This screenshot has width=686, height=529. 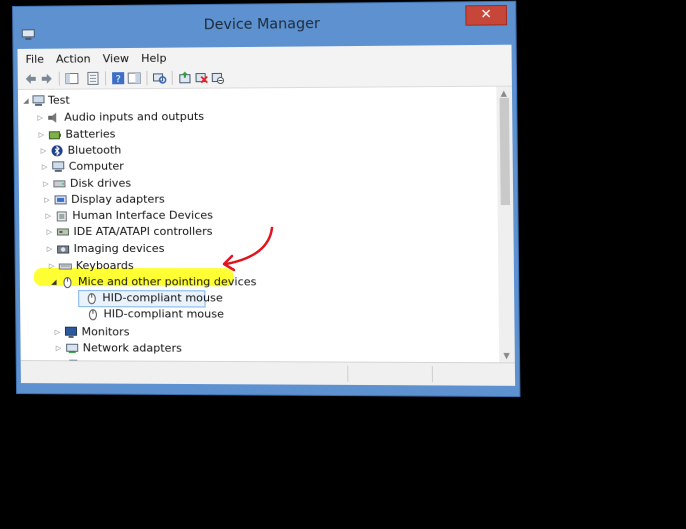 What do you see at coordinates (116, 58) in the screenshot?
I see `menu-view: View` at bounding box center [116, 58].